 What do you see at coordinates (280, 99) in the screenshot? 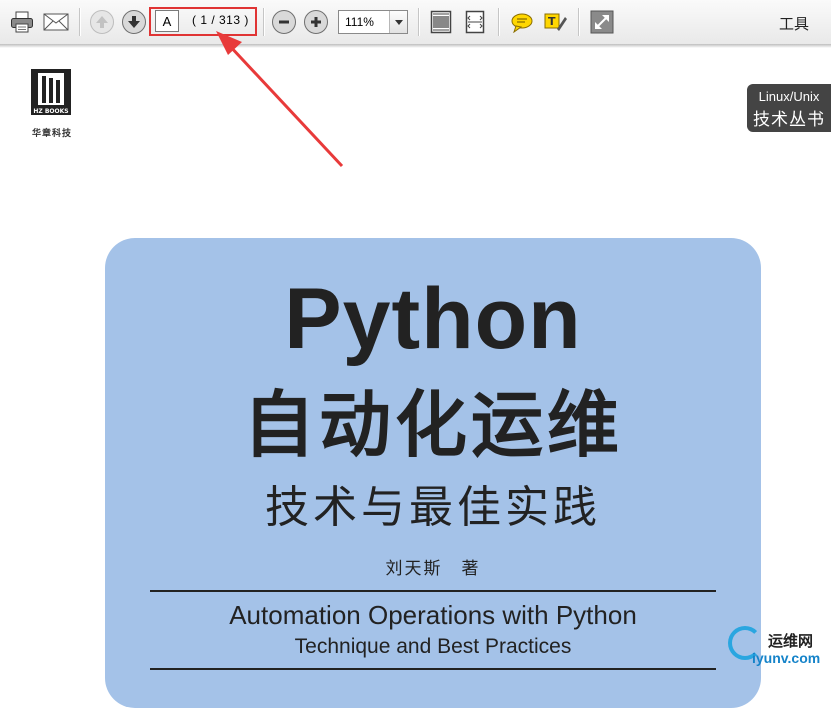
I see `annotation-arrow` at bounding box center [280, 99].